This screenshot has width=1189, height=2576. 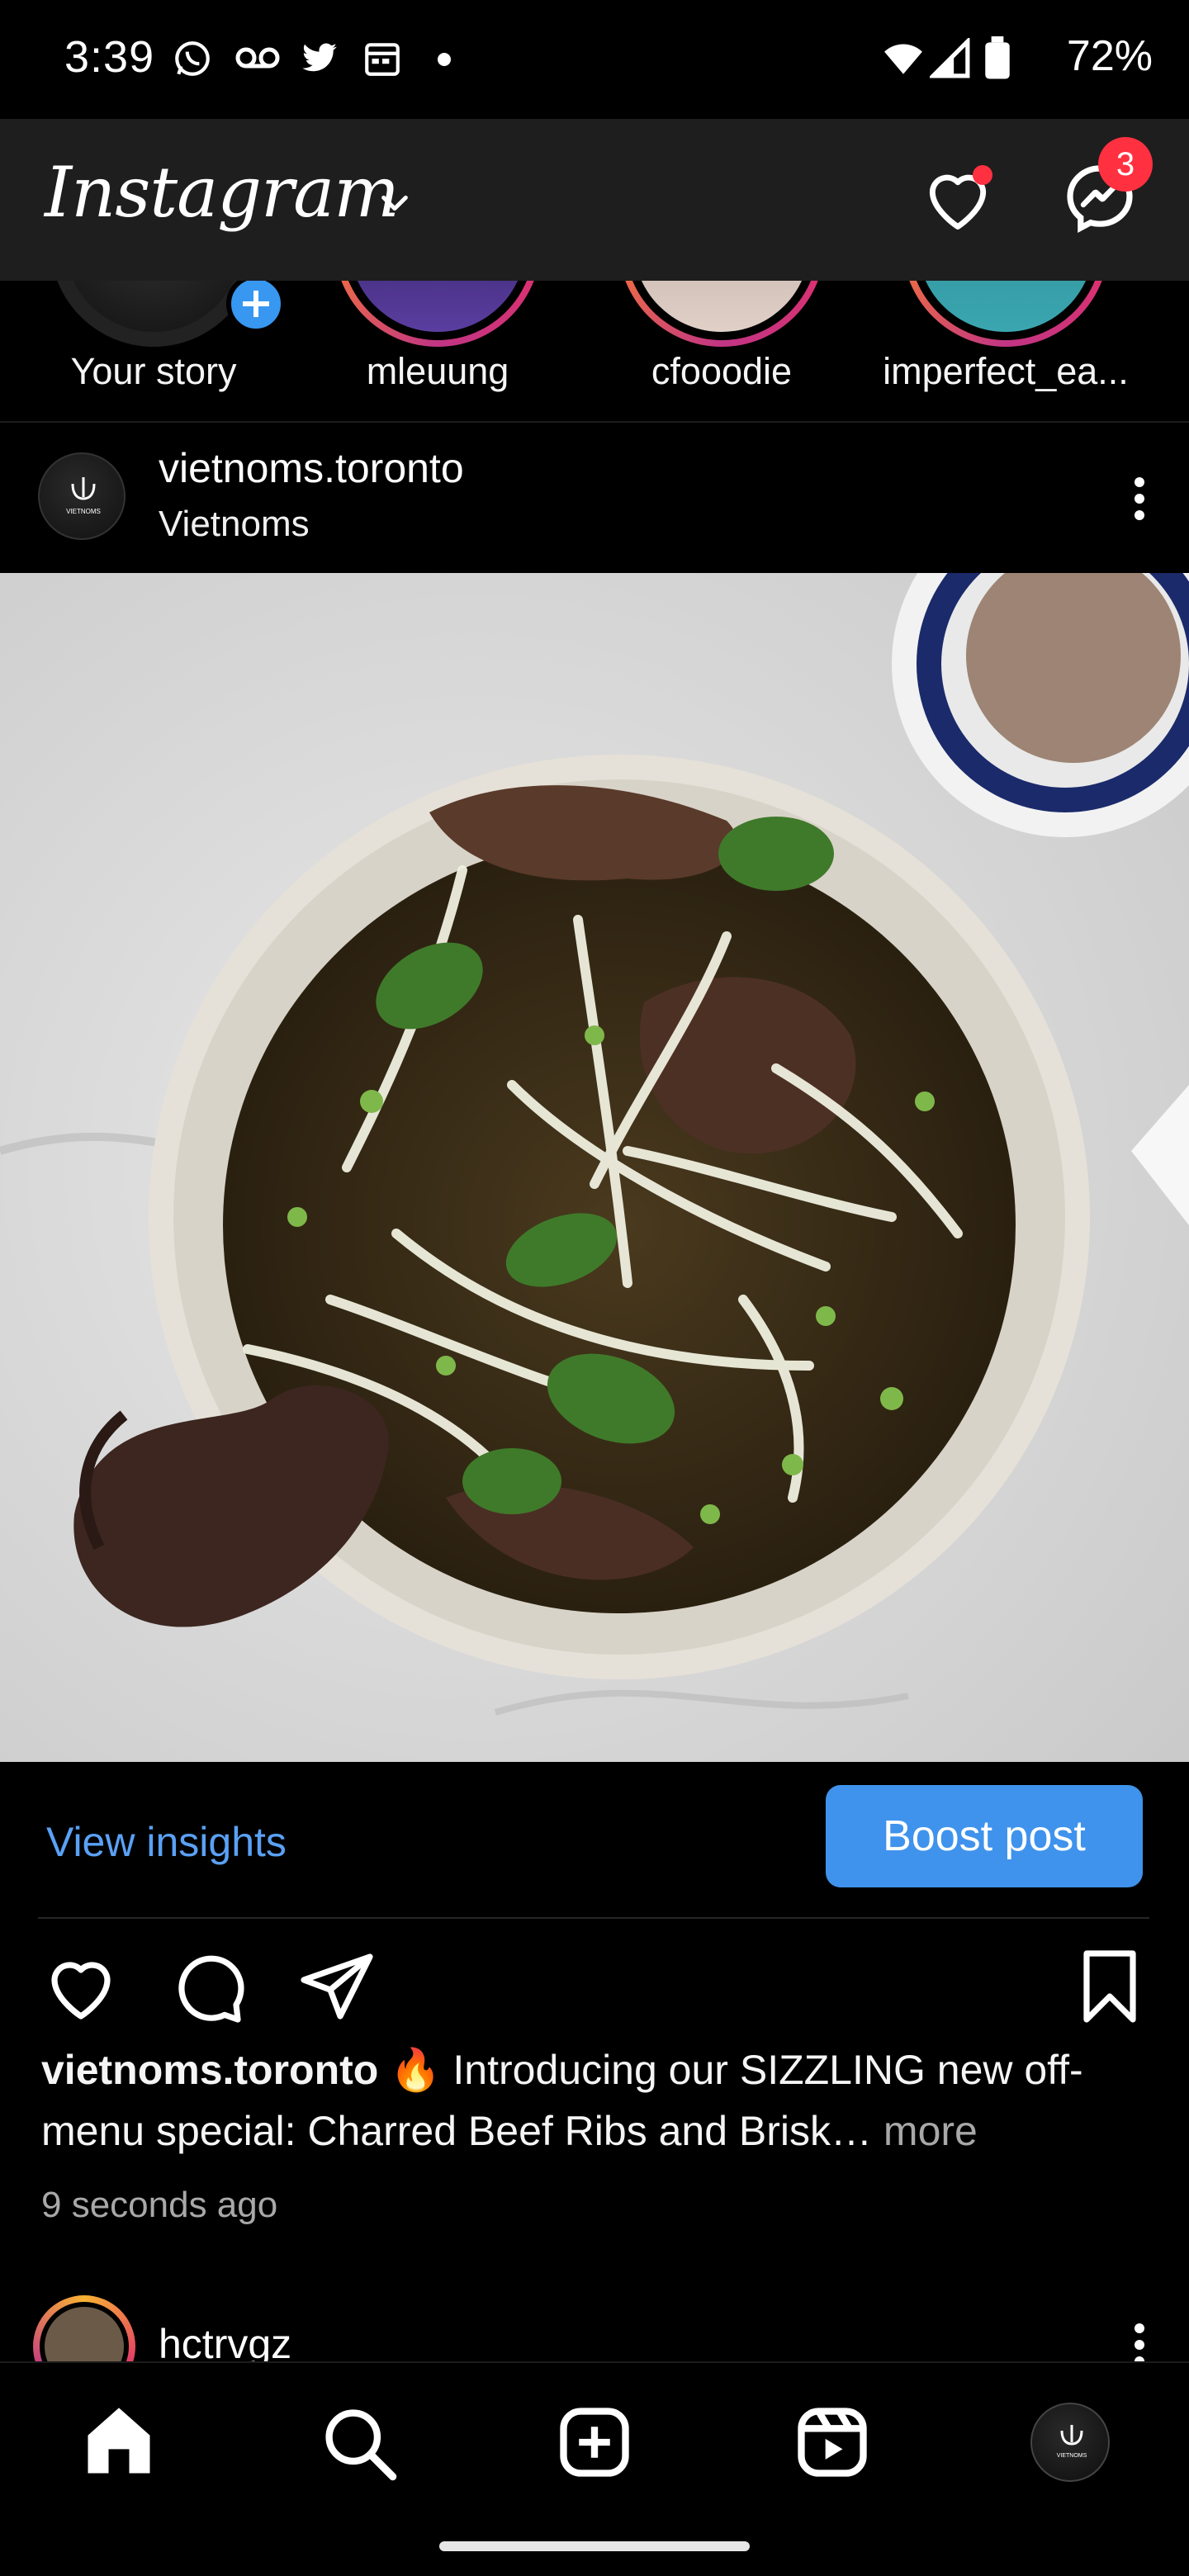 What do you see at coordinates (234, 524) in the screenshot?
I see `post-location: Vietnoms` at bounding box center [234, 524].